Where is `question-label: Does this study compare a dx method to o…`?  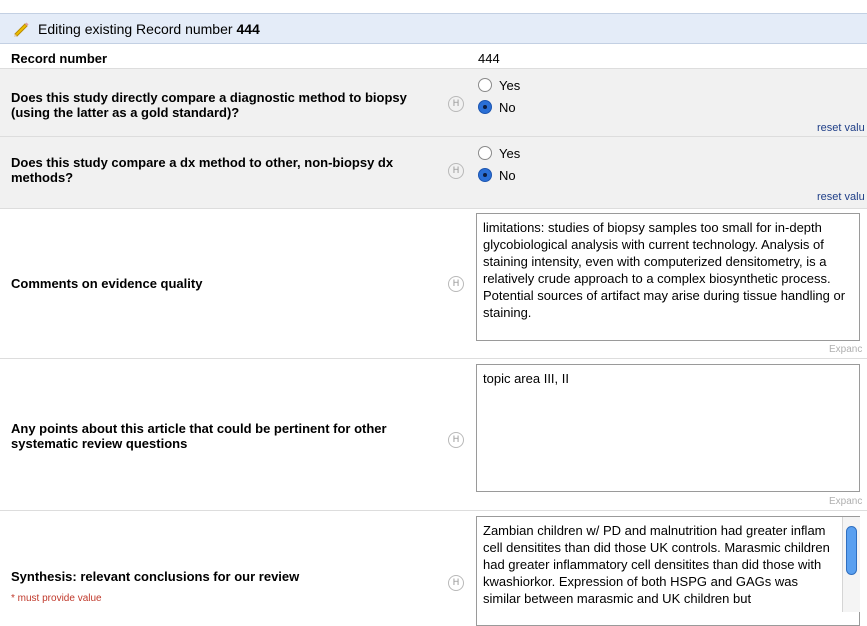
question-label: Does this study compare a dx method to o… is located at coordinates (202, 170).